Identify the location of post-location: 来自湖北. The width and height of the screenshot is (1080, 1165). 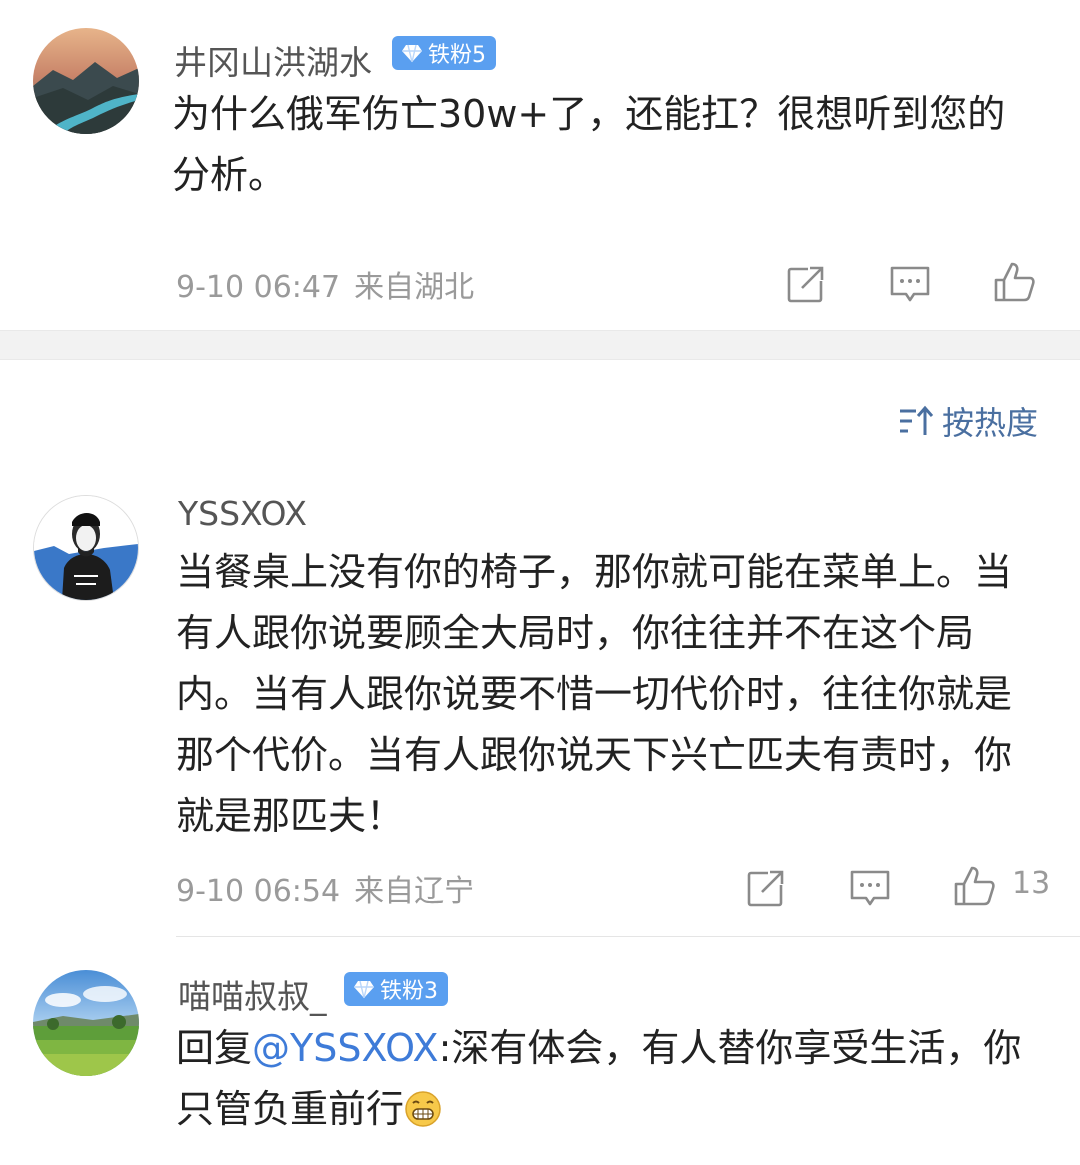
(414, 287).